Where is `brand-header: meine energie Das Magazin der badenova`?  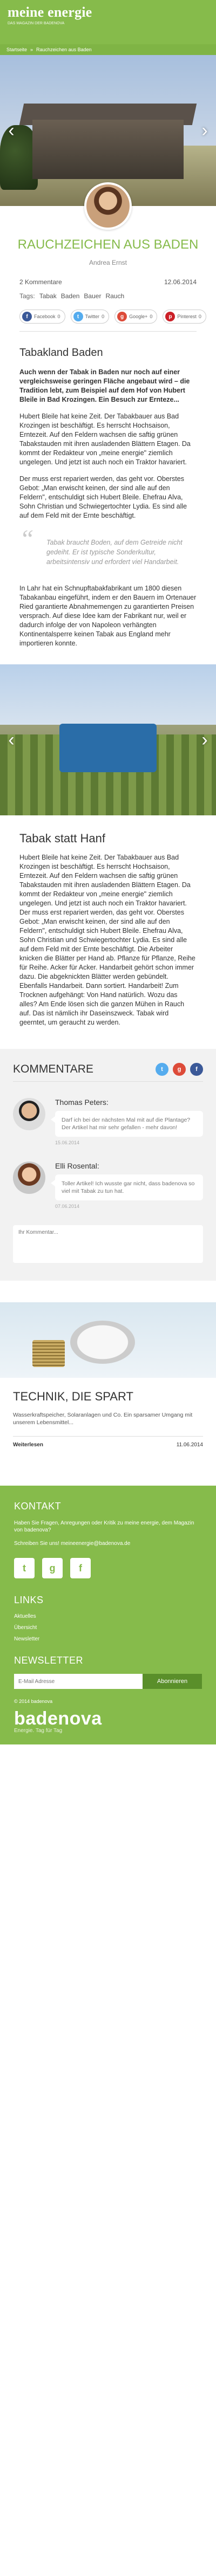
brand-header: meine energie Das Magazin der badenova is located at coordinates (108, 22).